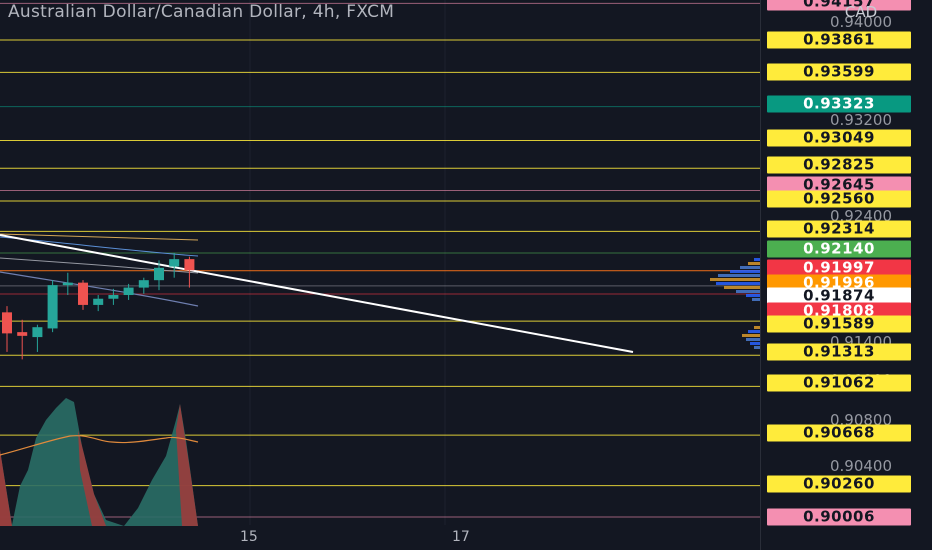 The width and height of the screenshot is (932, 550). What do you see at coordinates (461, 537) in the screenshot?
I see `time-label-17: 17` at bounding box center [461, 537].